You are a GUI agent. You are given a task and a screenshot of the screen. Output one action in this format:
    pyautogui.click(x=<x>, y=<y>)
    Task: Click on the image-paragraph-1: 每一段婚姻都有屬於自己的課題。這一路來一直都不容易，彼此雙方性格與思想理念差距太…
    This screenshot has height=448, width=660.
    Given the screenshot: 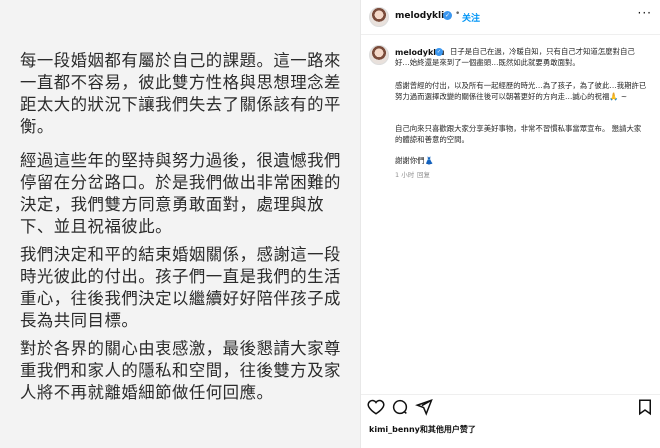 What is the action you would take?
    pyautogui.click(x=180, y=93)
    